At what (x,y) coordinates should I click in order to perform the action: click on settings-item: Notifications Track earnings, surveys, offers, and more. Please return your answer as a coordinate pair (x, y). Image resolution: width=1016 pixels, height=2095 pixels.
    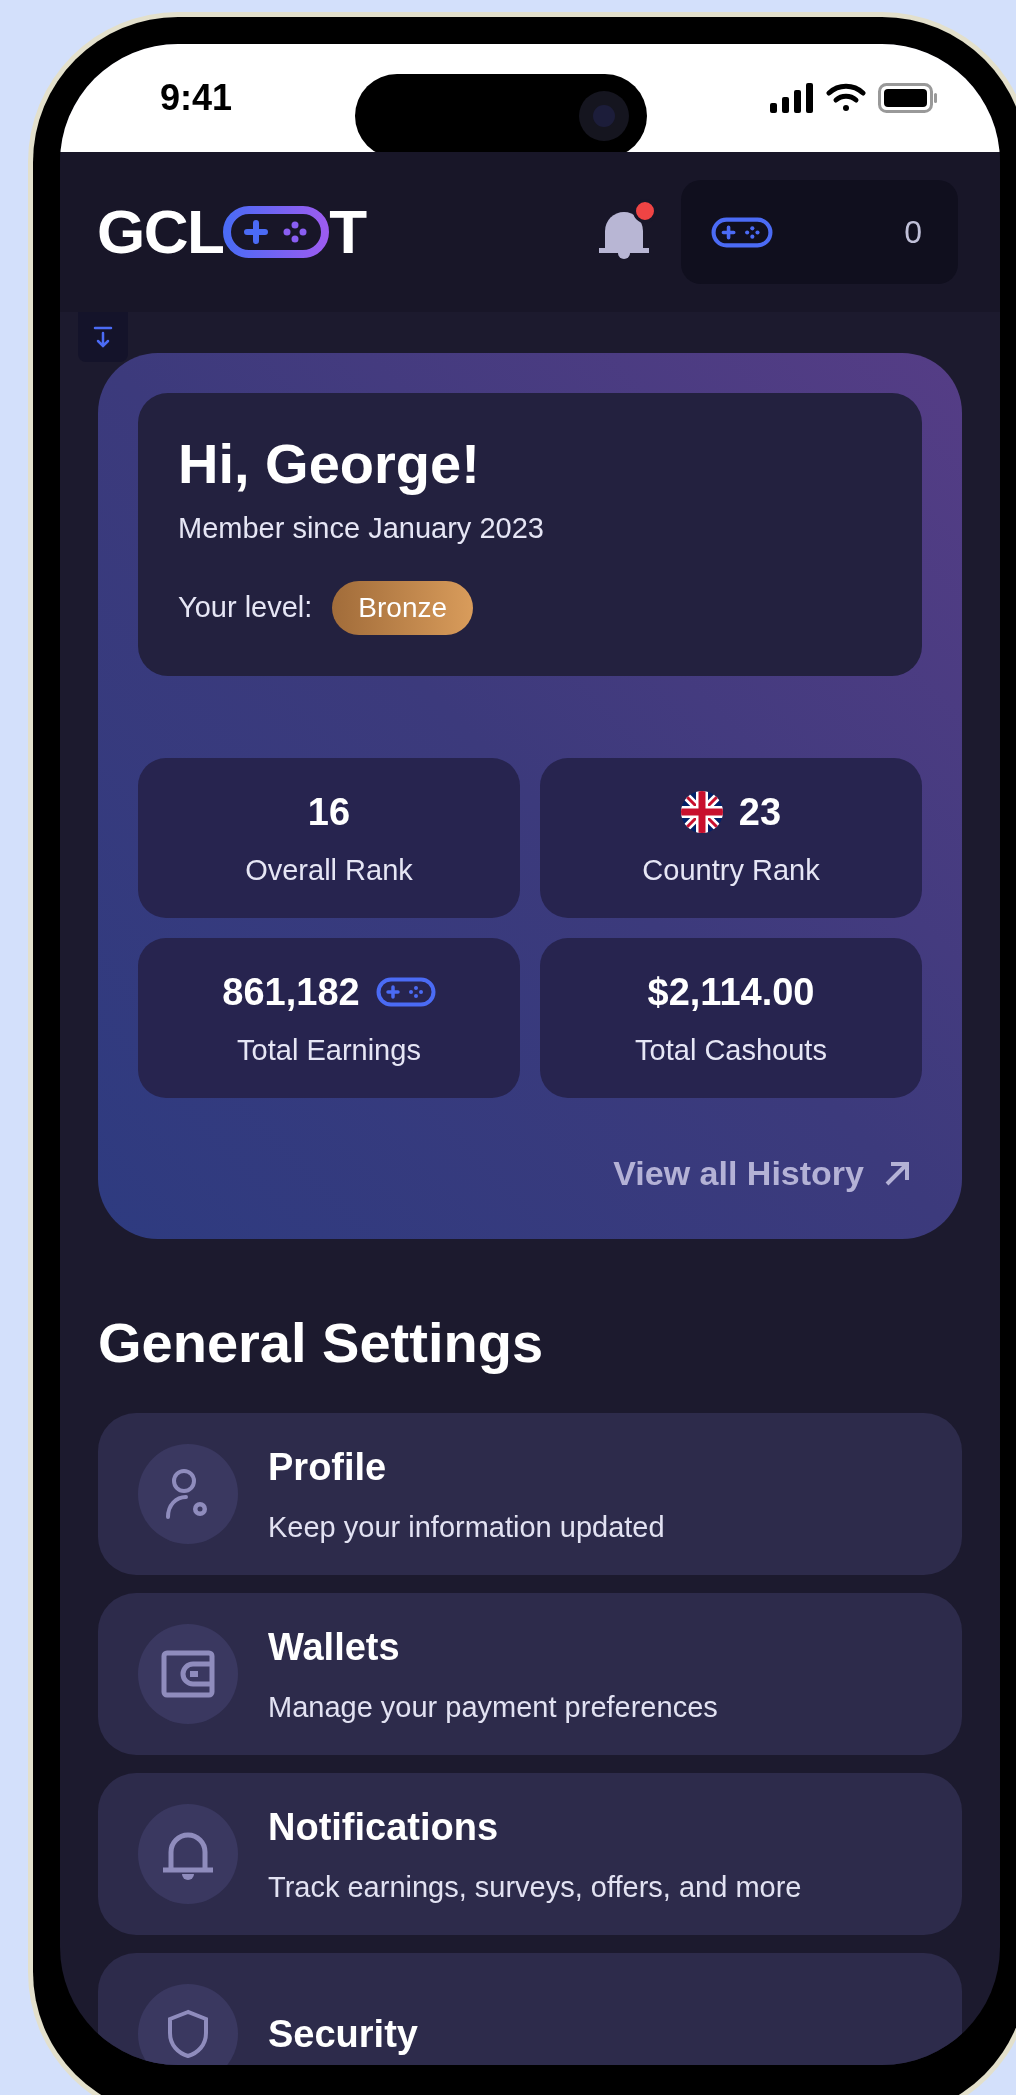
    Looking at the image, I should click on (530, 1854).